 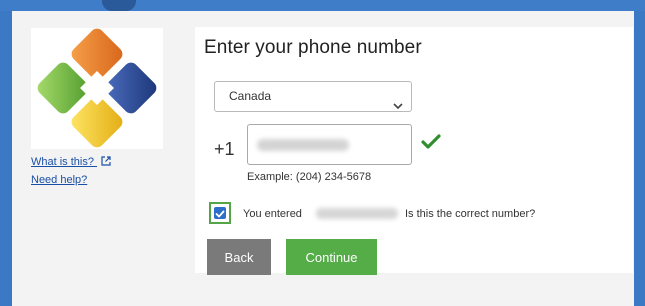 I want to click on confirm-checkbox-focus, so click(x=220, y=213).